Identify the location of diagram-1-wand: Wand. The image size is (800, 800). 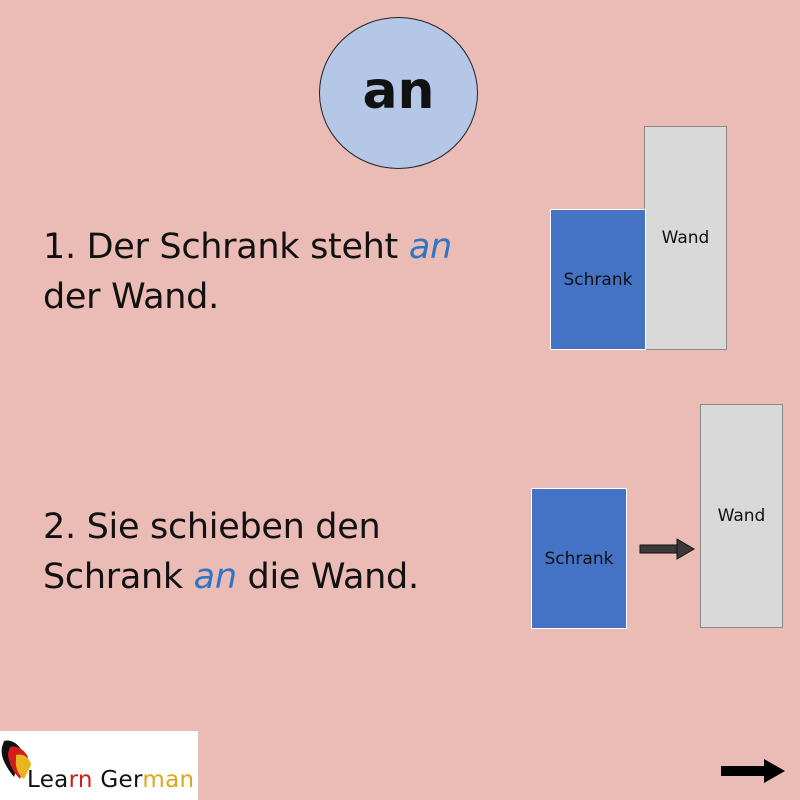
(685, 238).